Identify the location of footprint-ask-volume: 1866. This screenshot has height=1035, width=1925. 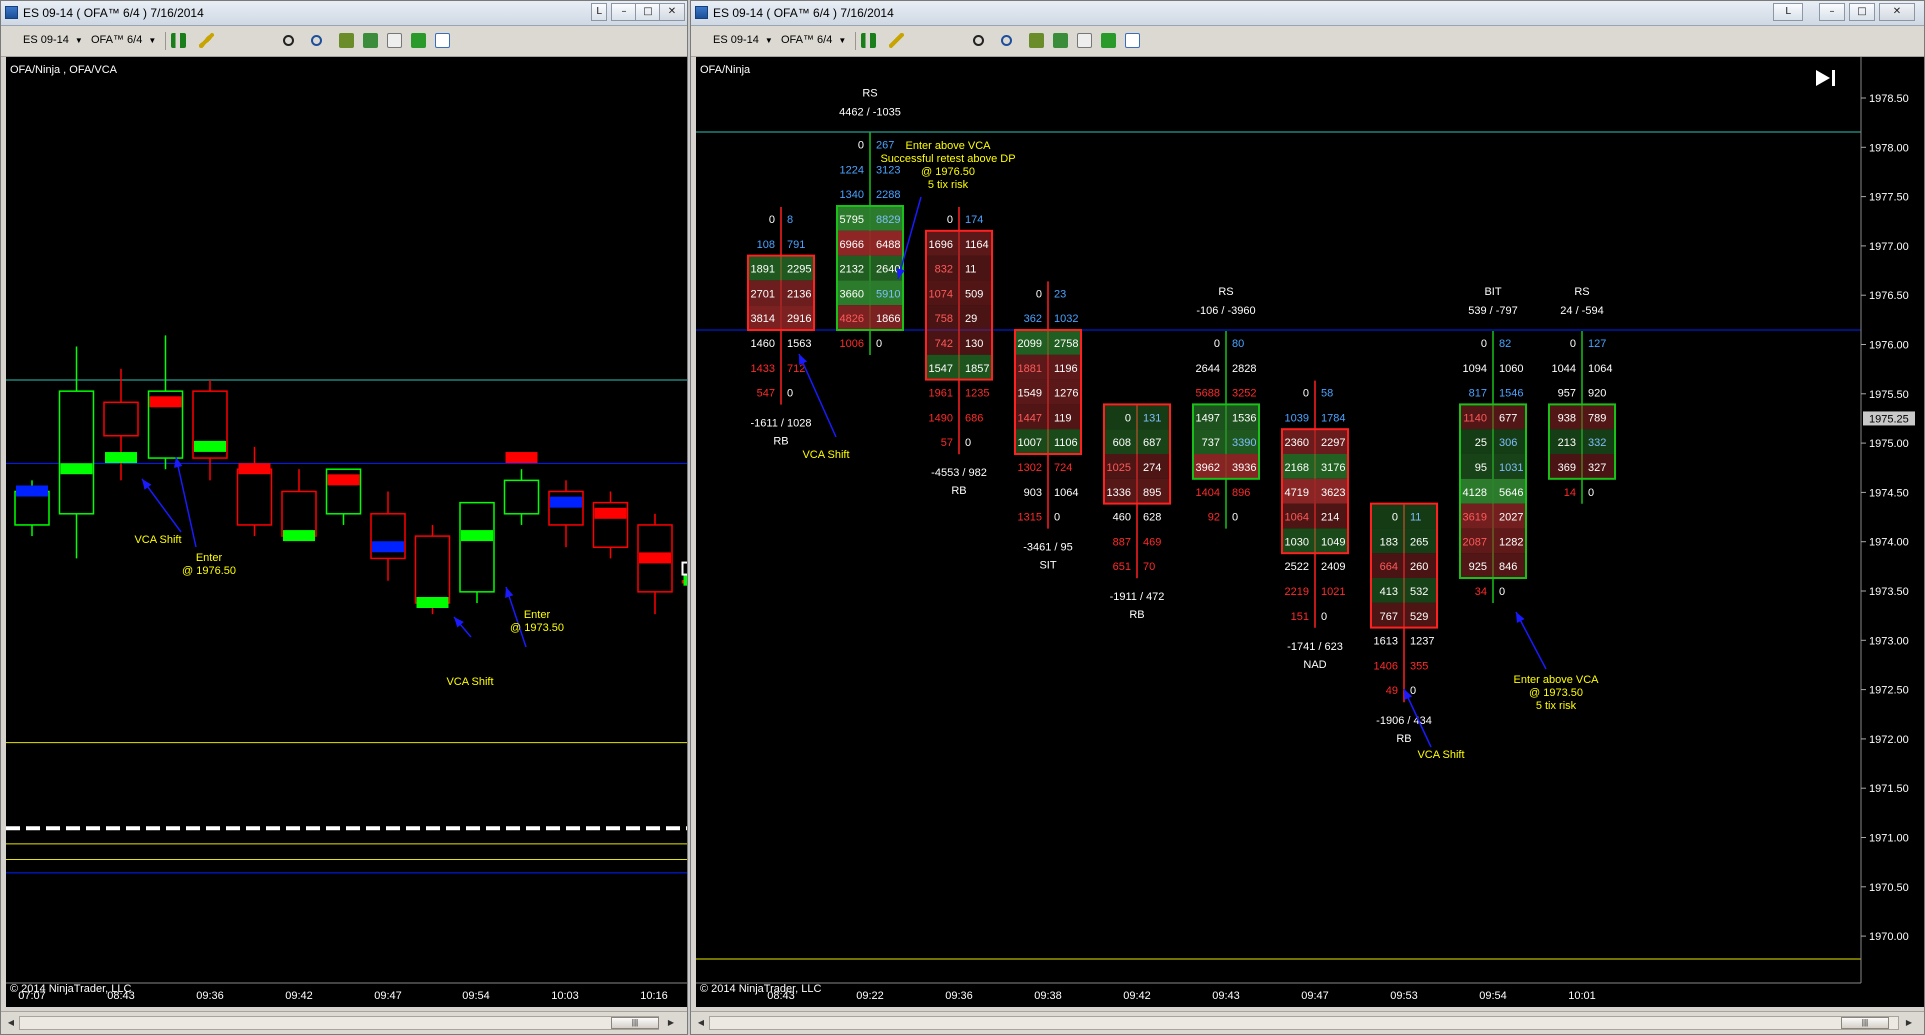
(888, 319).